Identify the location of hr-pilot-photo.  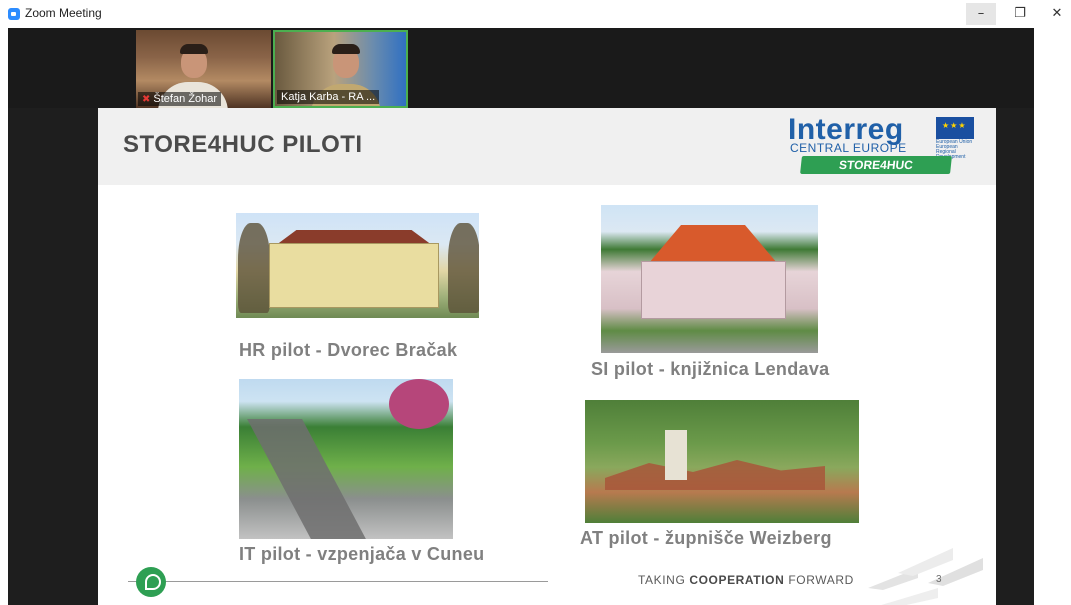
(357, 265).